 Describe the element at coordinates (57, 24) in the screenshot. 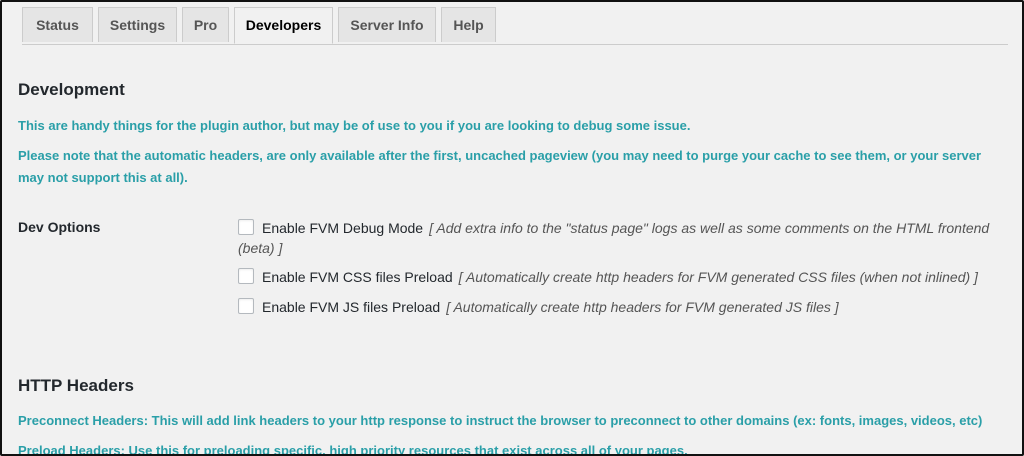

I see `tab-status: Status` at that location.